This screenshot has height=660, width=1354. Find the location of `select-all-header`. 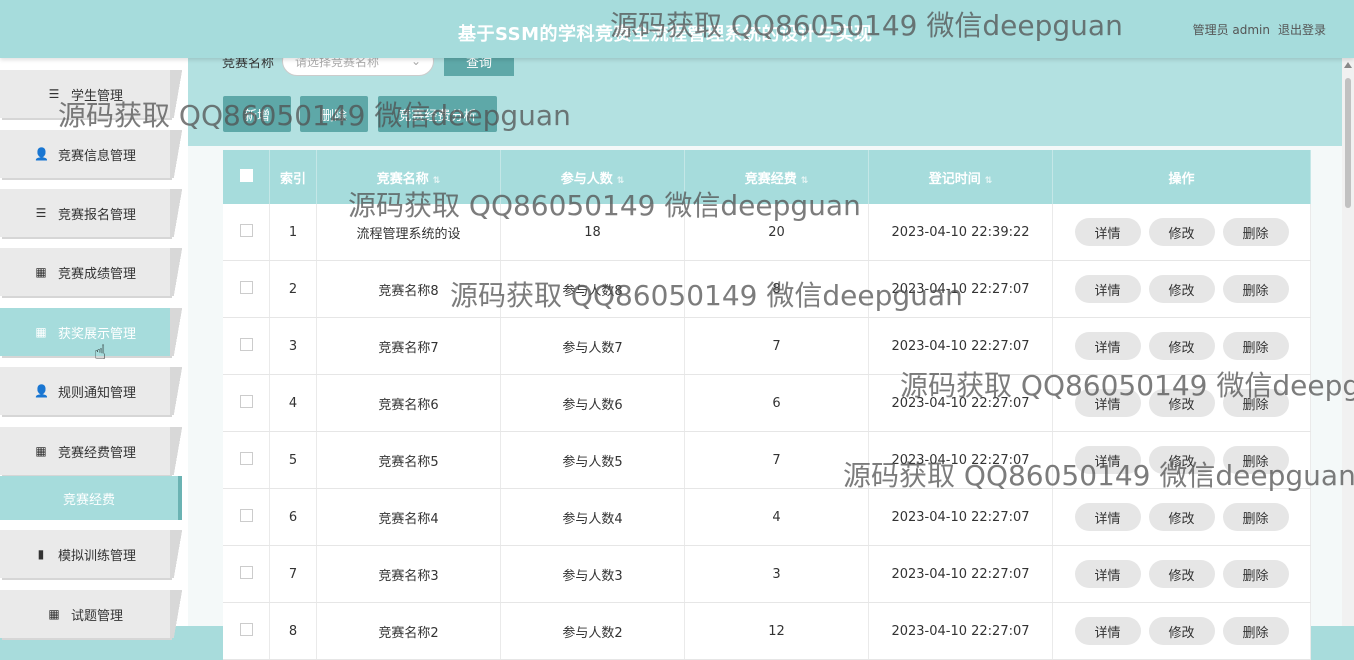

select-all-header is located at coordinates (246, 177).